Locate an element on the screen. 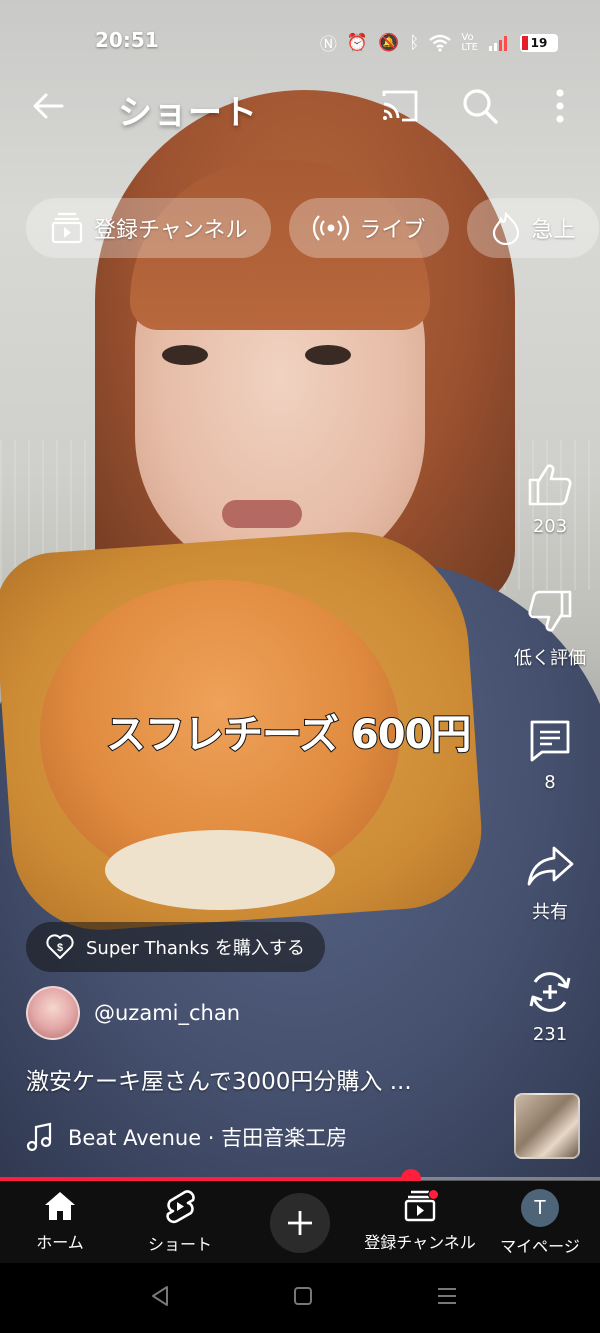 This screenshot has height=1333, width=600. share-label: 共有 is located at coordinates (550, 912).